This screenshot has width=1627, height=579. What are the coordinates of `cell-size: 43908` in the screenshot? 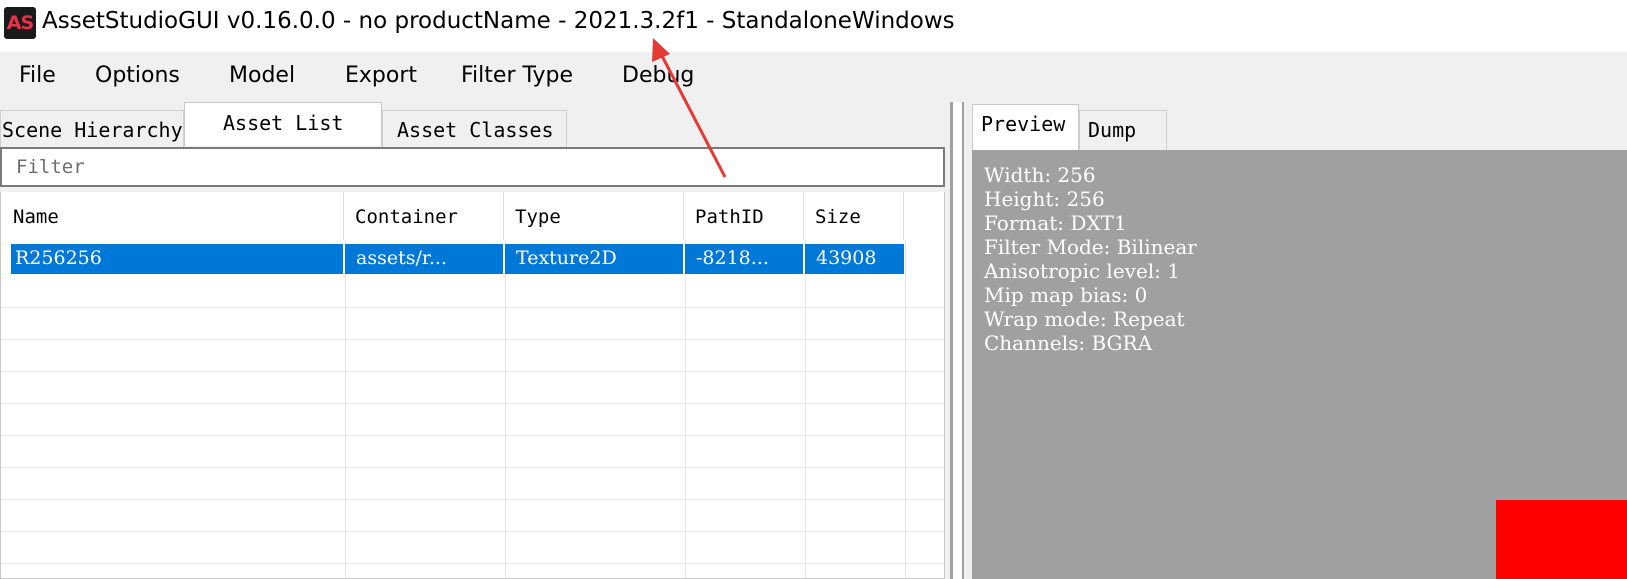 It's located at (846, 258).